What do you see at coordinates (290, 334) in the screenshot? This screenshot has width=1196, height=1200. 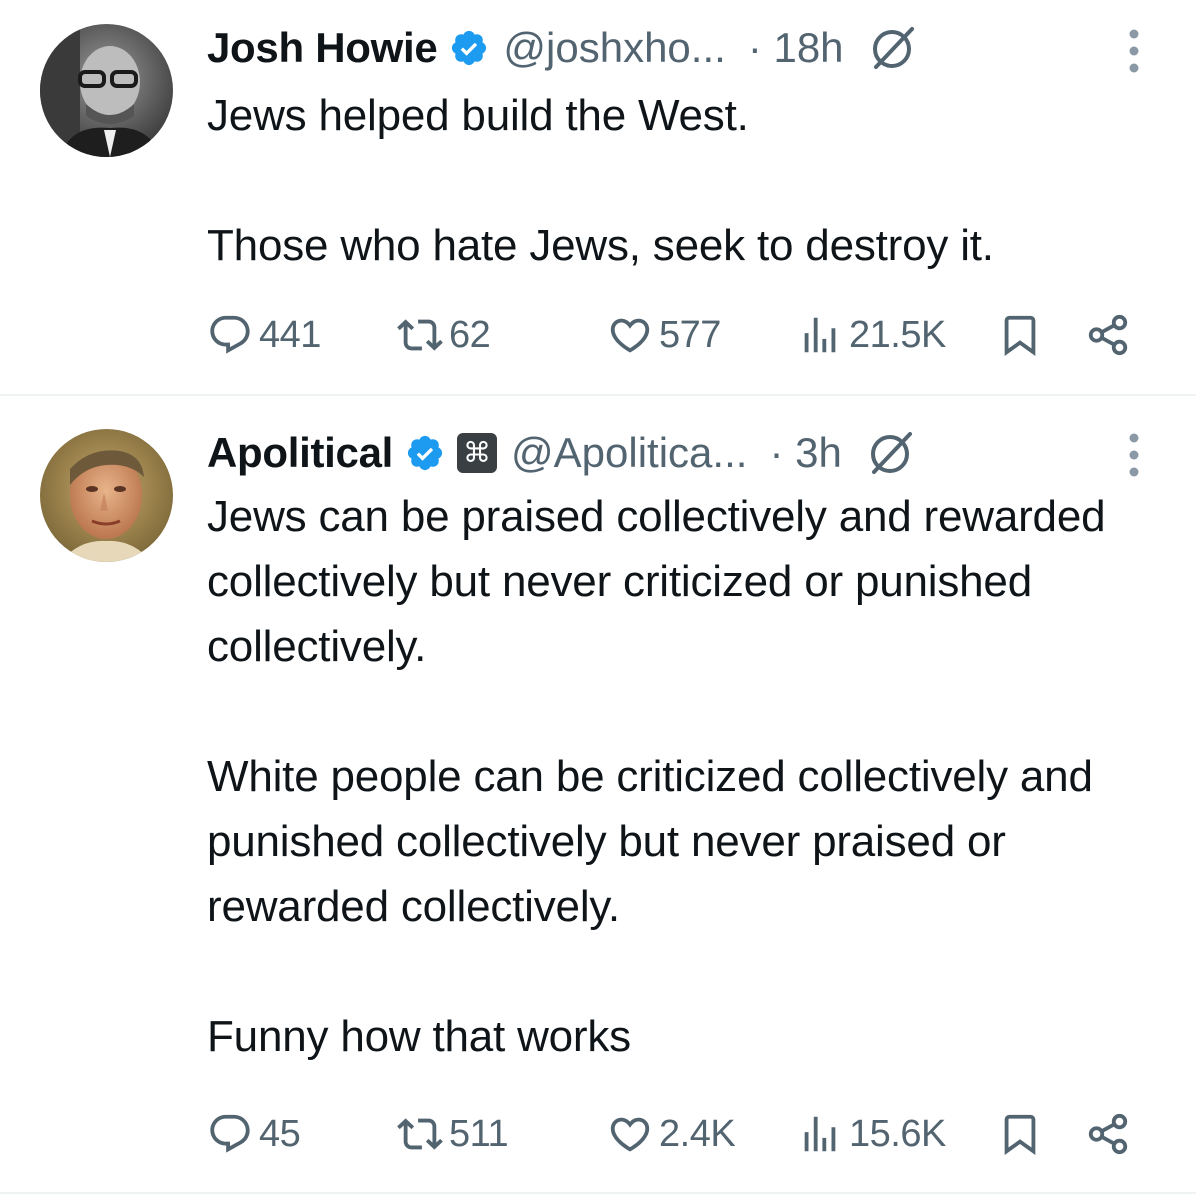 I see `reply-count: 441` at bounding box center [290, 334].